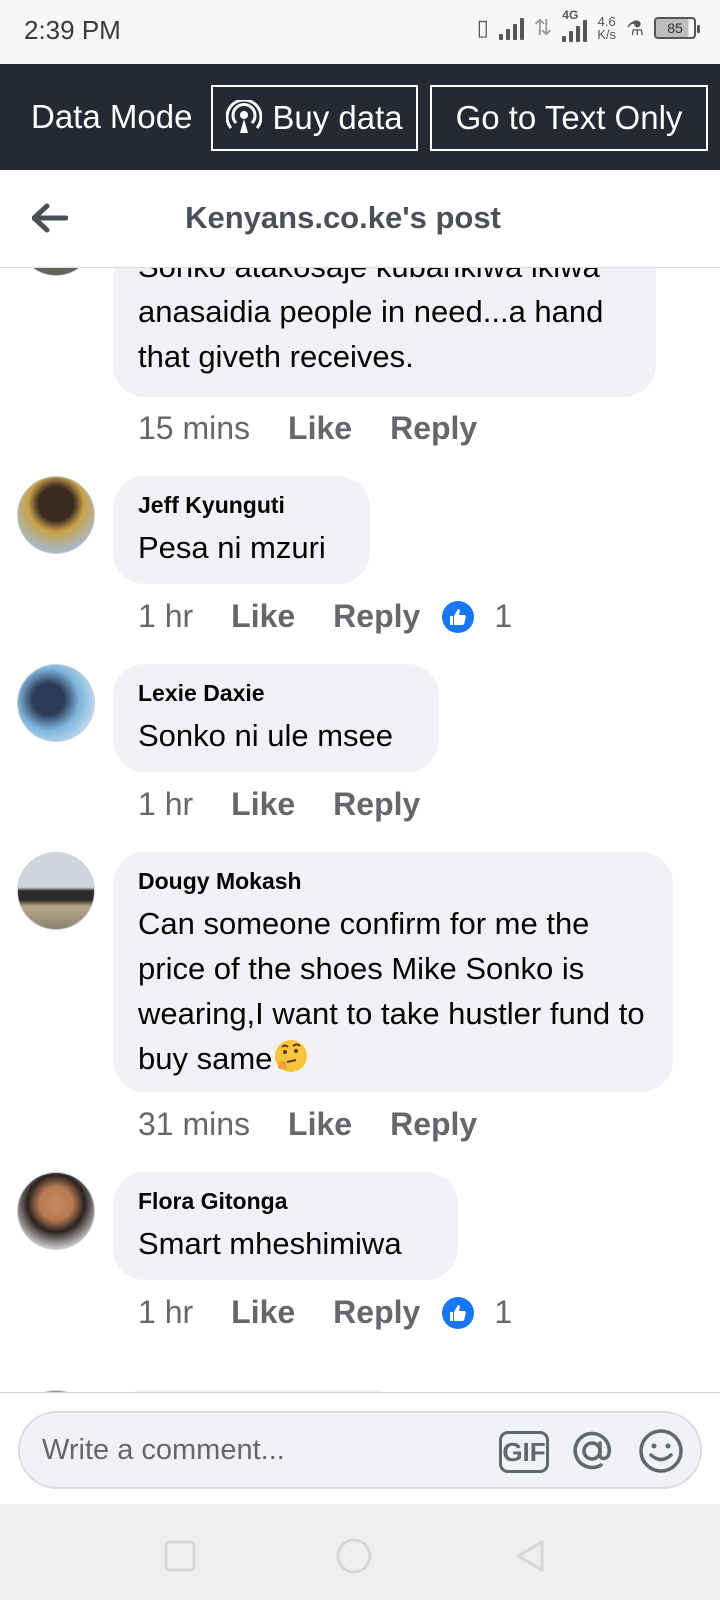  I want to click on network-speed: 4.6 K/s, so click(606, 28).